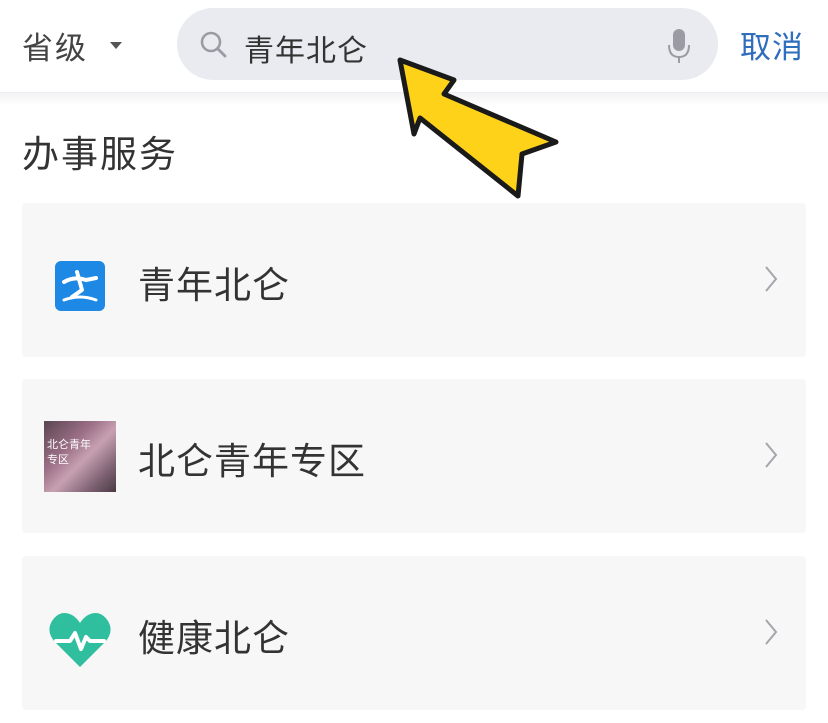 The height and width of the screenshot is (723, 828). Describe the element at coordinates (214, 638) in the screenshot. I see `service-label: 健康北仑` at that location.